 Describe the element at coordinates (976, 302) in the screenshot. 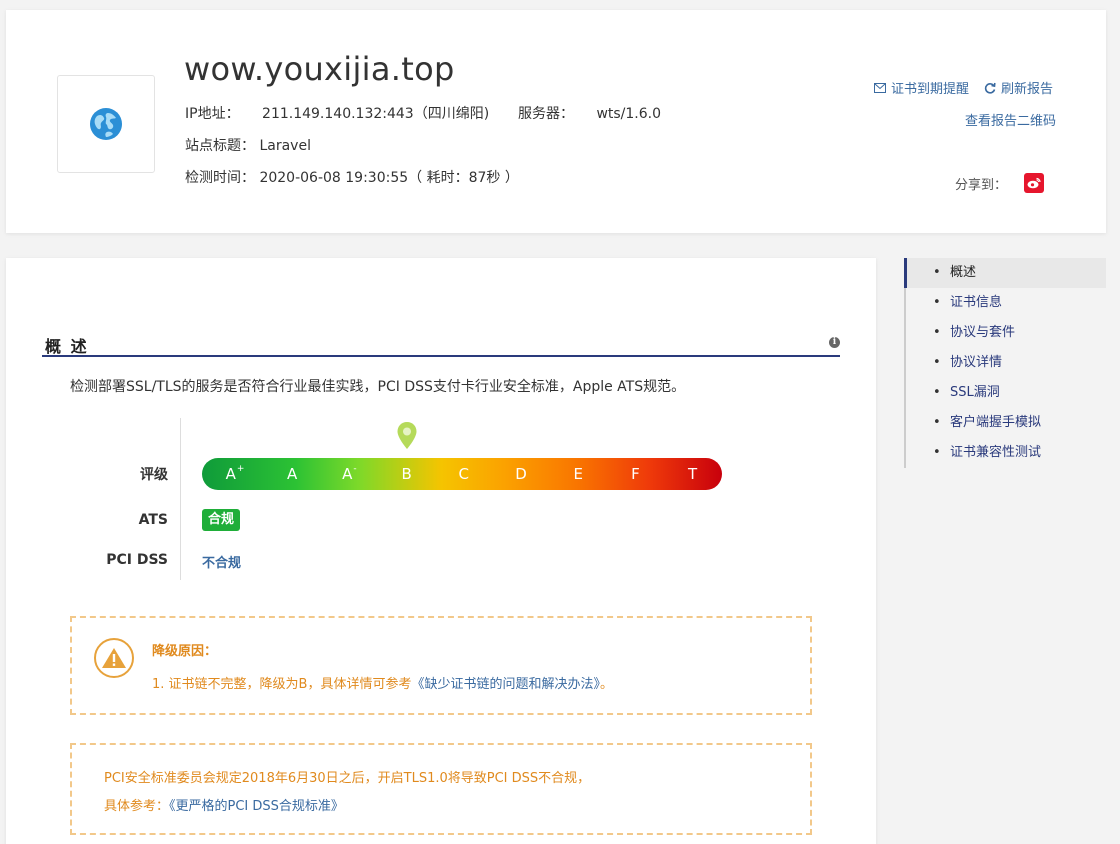

I see `nav-item-label: 证书信息` at that location.